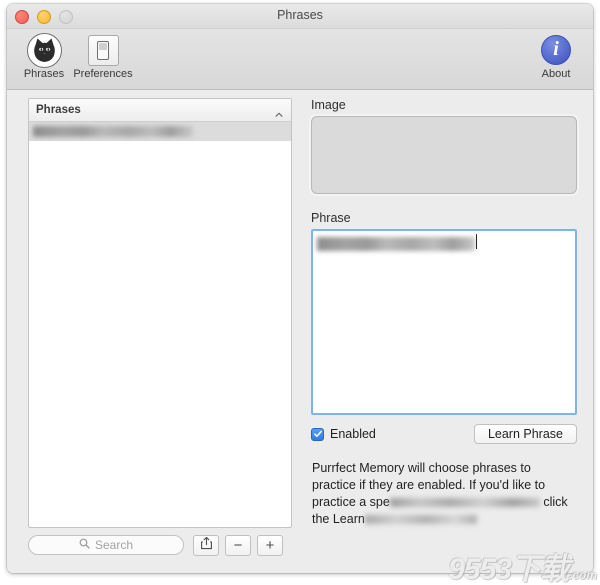 This screenshot has width=600, height=585. I want to click on toolbar: Phrases Preferences i About, so click(300, 59).